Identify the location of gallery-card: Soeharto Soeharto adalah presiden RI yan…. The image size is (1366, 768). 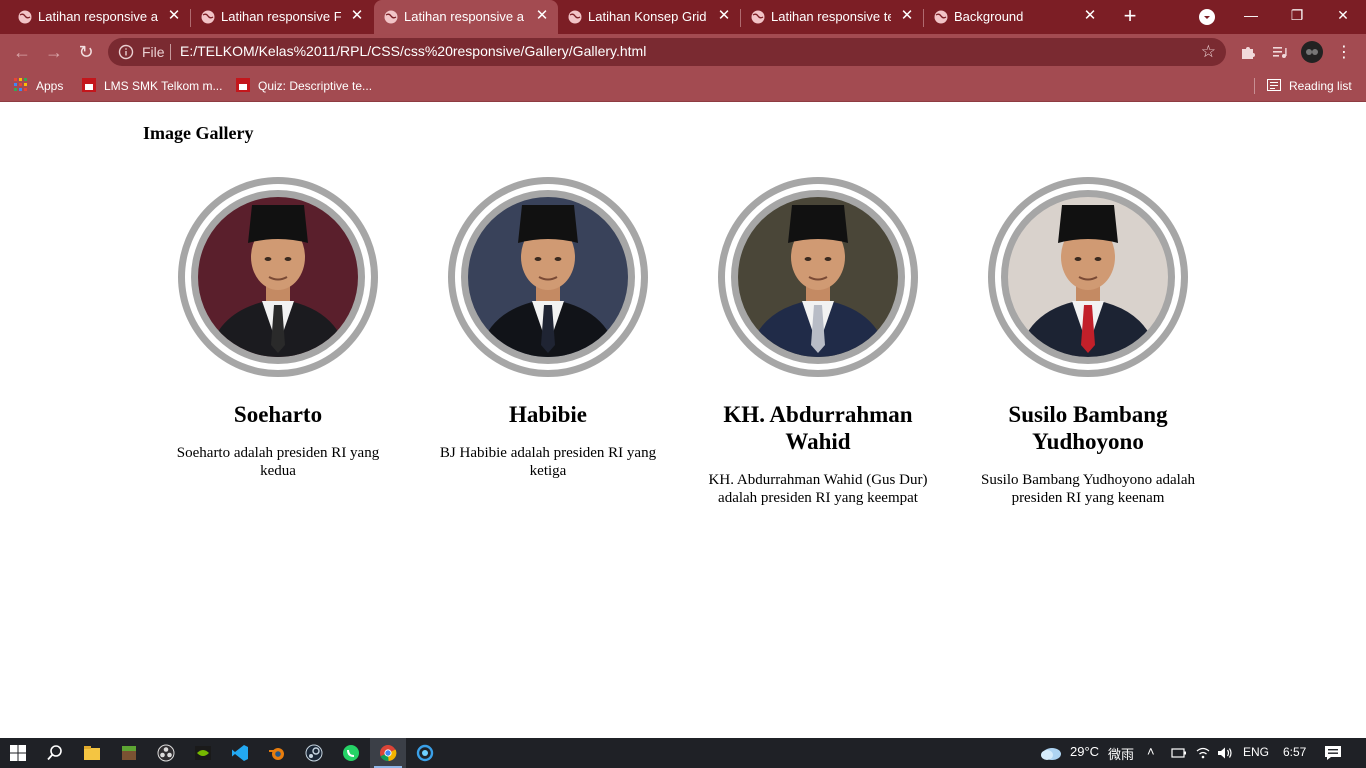
(278, 328).